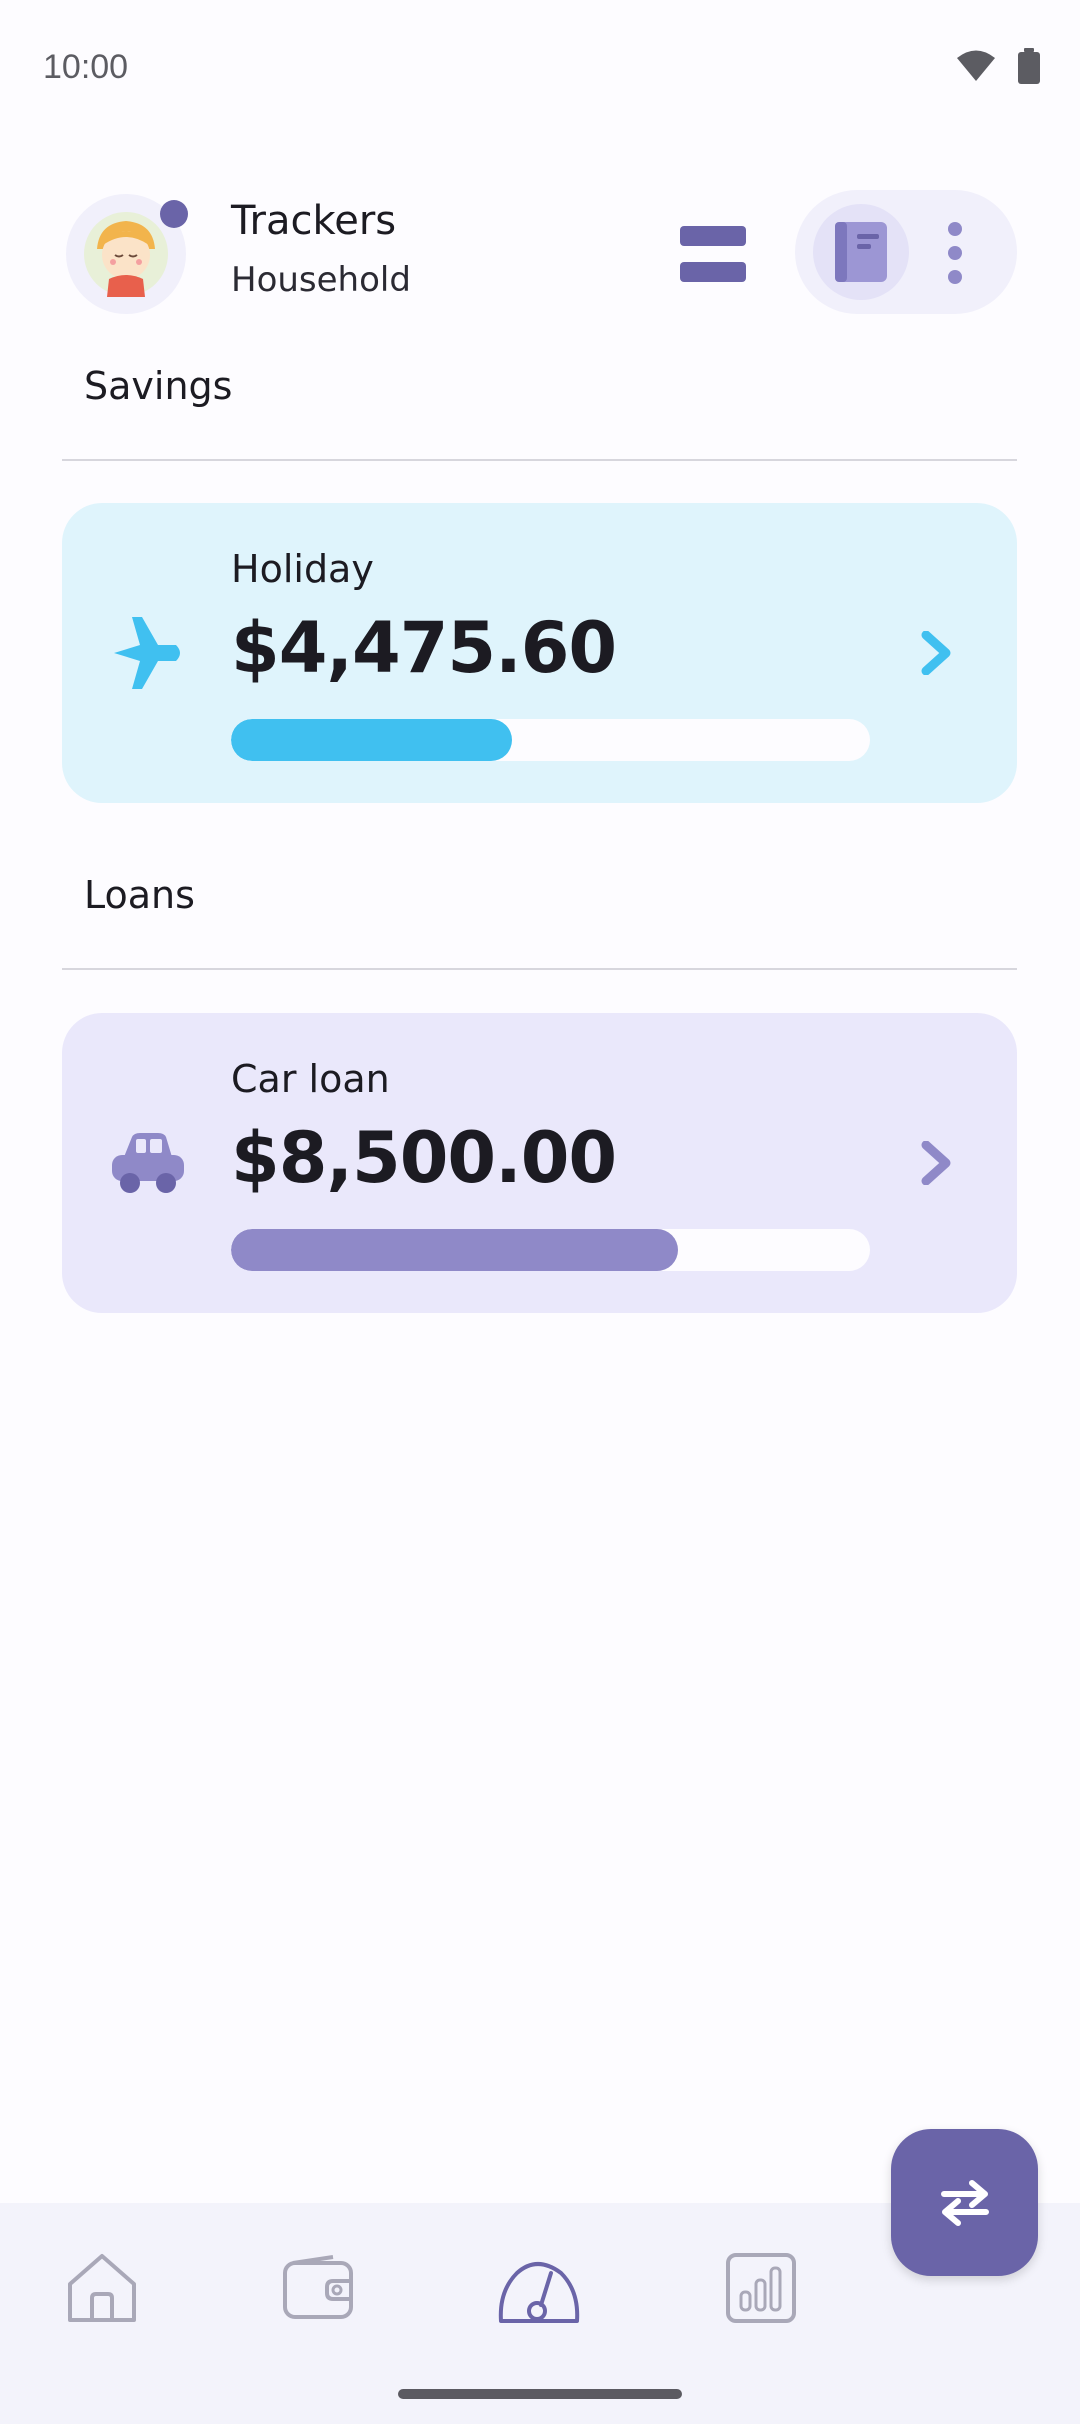 The height and width of the screenshot is (2424, 1080). What do you see at coordinates (86, 67) in the screenshot?
I see `status-time: 10:00` at bounding box center [86, 67].